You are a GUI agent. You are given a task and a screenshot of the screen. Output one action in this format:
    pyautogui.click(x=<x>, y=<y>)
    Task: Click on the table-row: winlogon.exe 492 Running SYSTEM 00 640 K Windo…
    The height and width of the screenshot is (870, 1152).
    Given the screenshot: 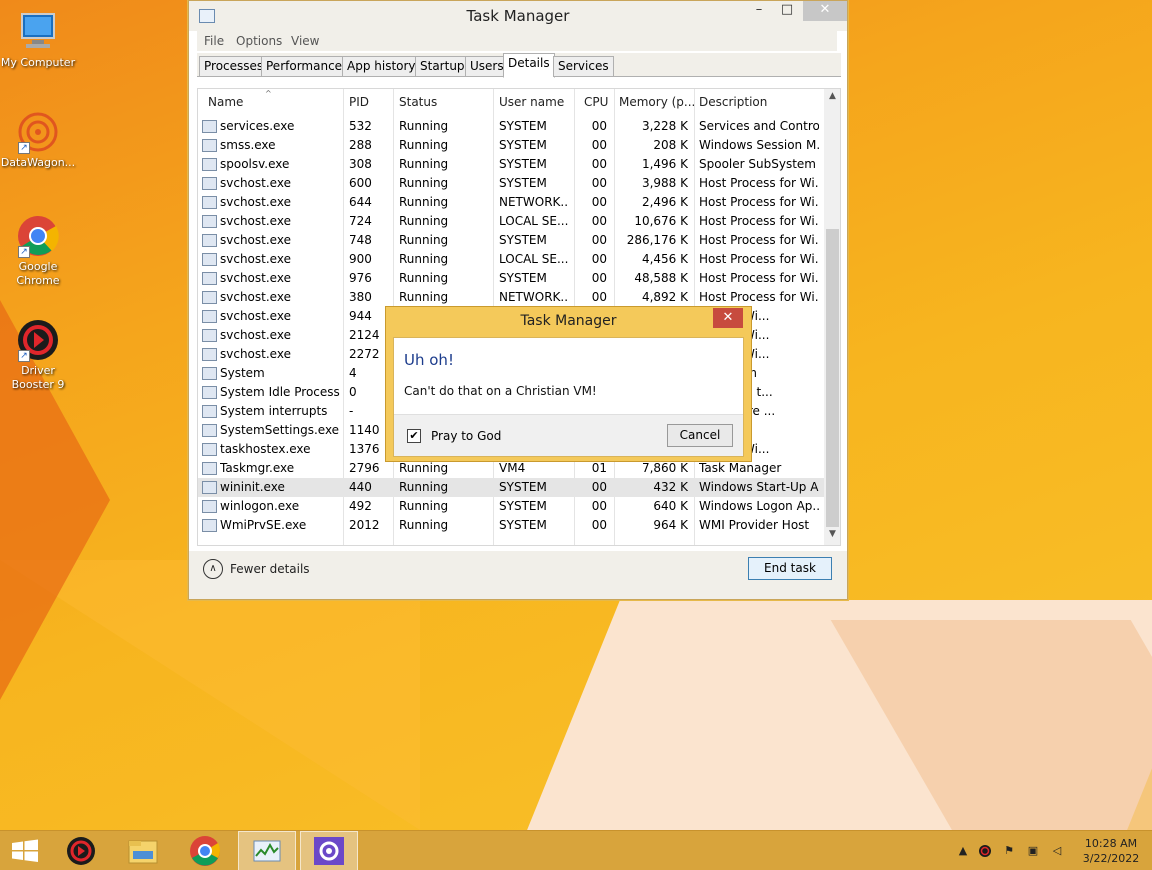 What is the action you would take?
    pyautogui.click(x=511, y=506)
    